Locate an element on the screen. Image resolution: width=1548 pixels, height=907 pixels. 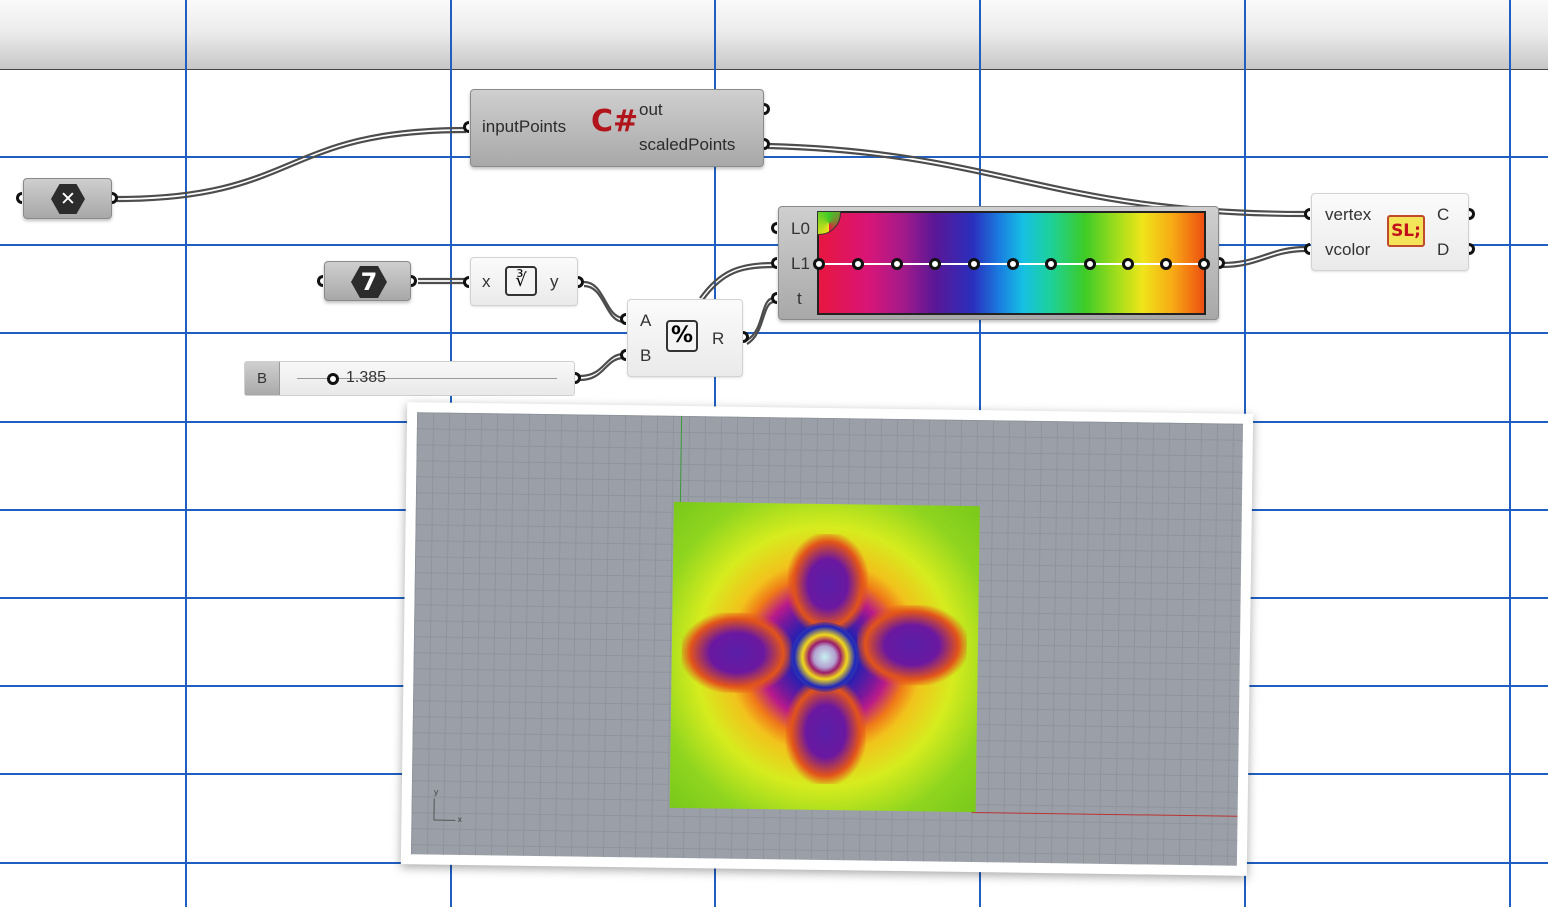
null-param-node: ✕ is located at coordinates (67, 198).